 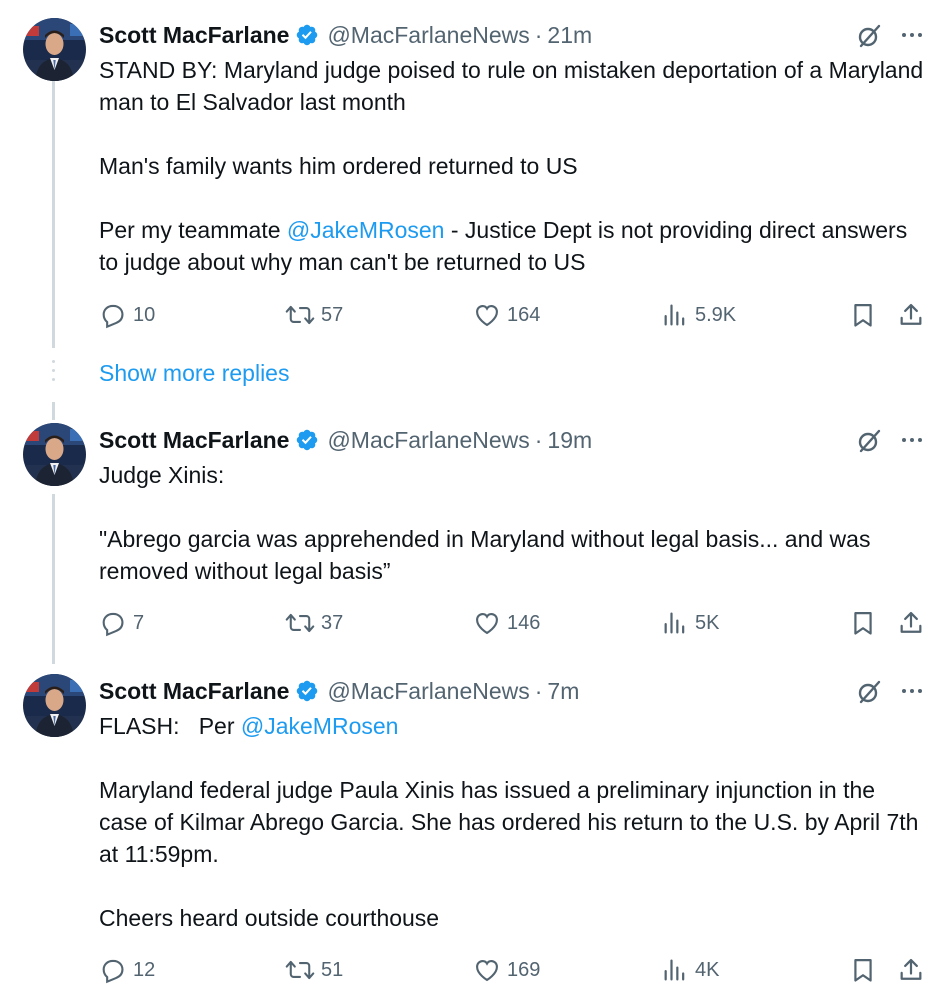 I want to click on repost-count: 57, so click(x=332, y=314).